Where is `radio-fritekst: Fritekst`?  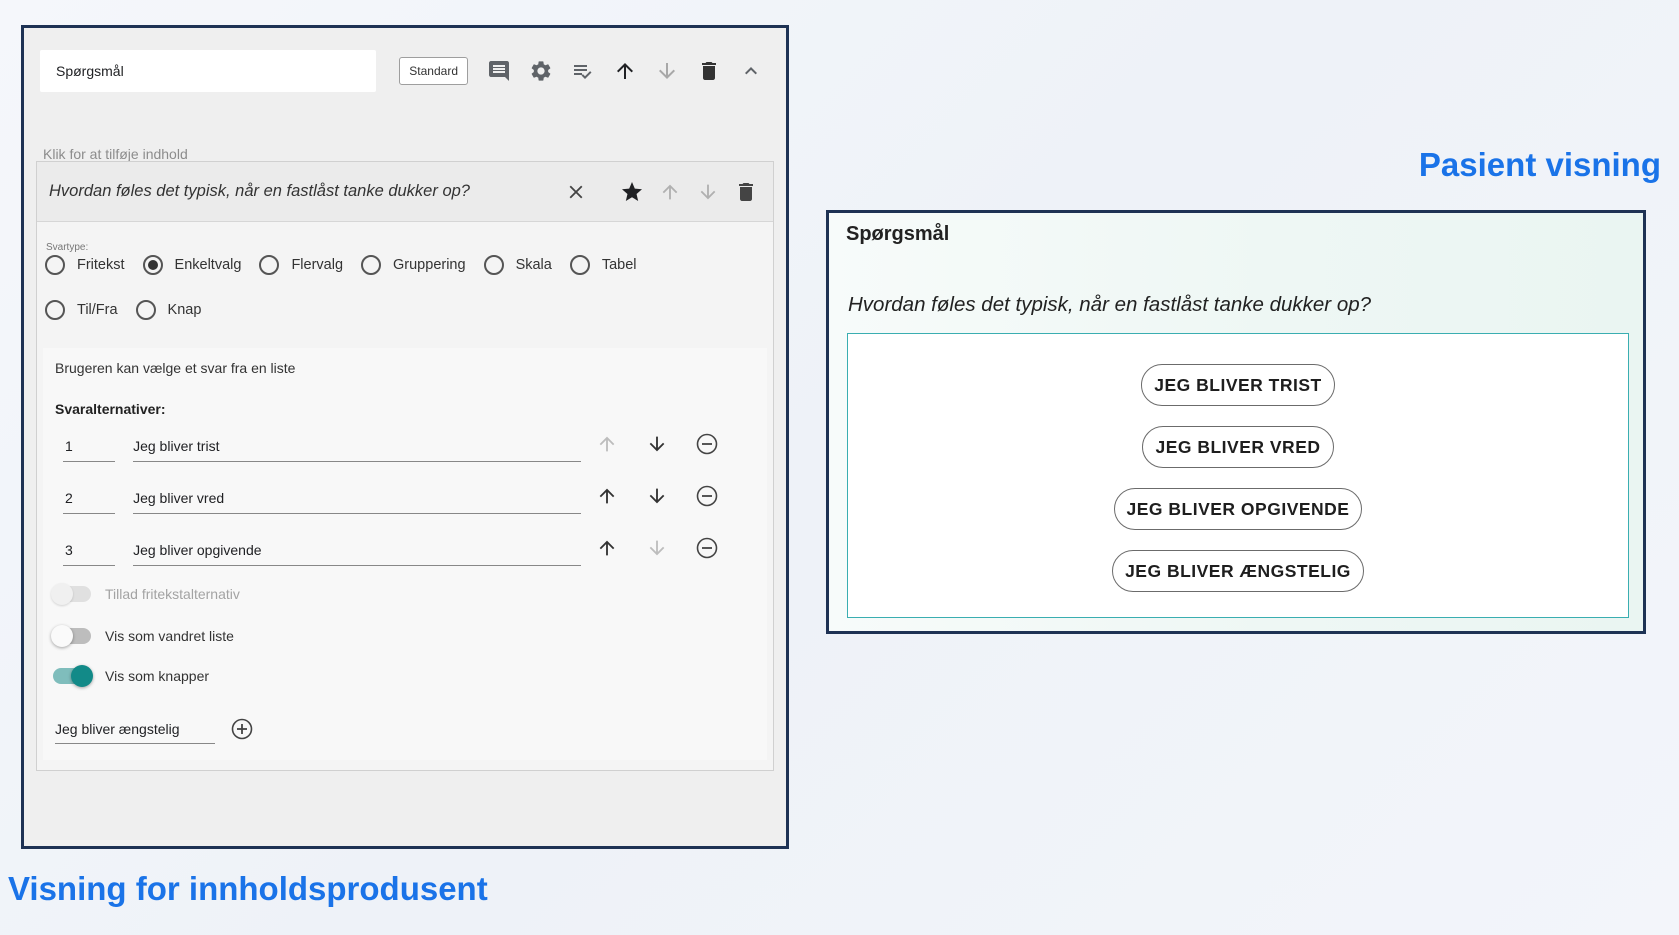
radio-fritekst: Fritekst is located at coordinates (85, 265).